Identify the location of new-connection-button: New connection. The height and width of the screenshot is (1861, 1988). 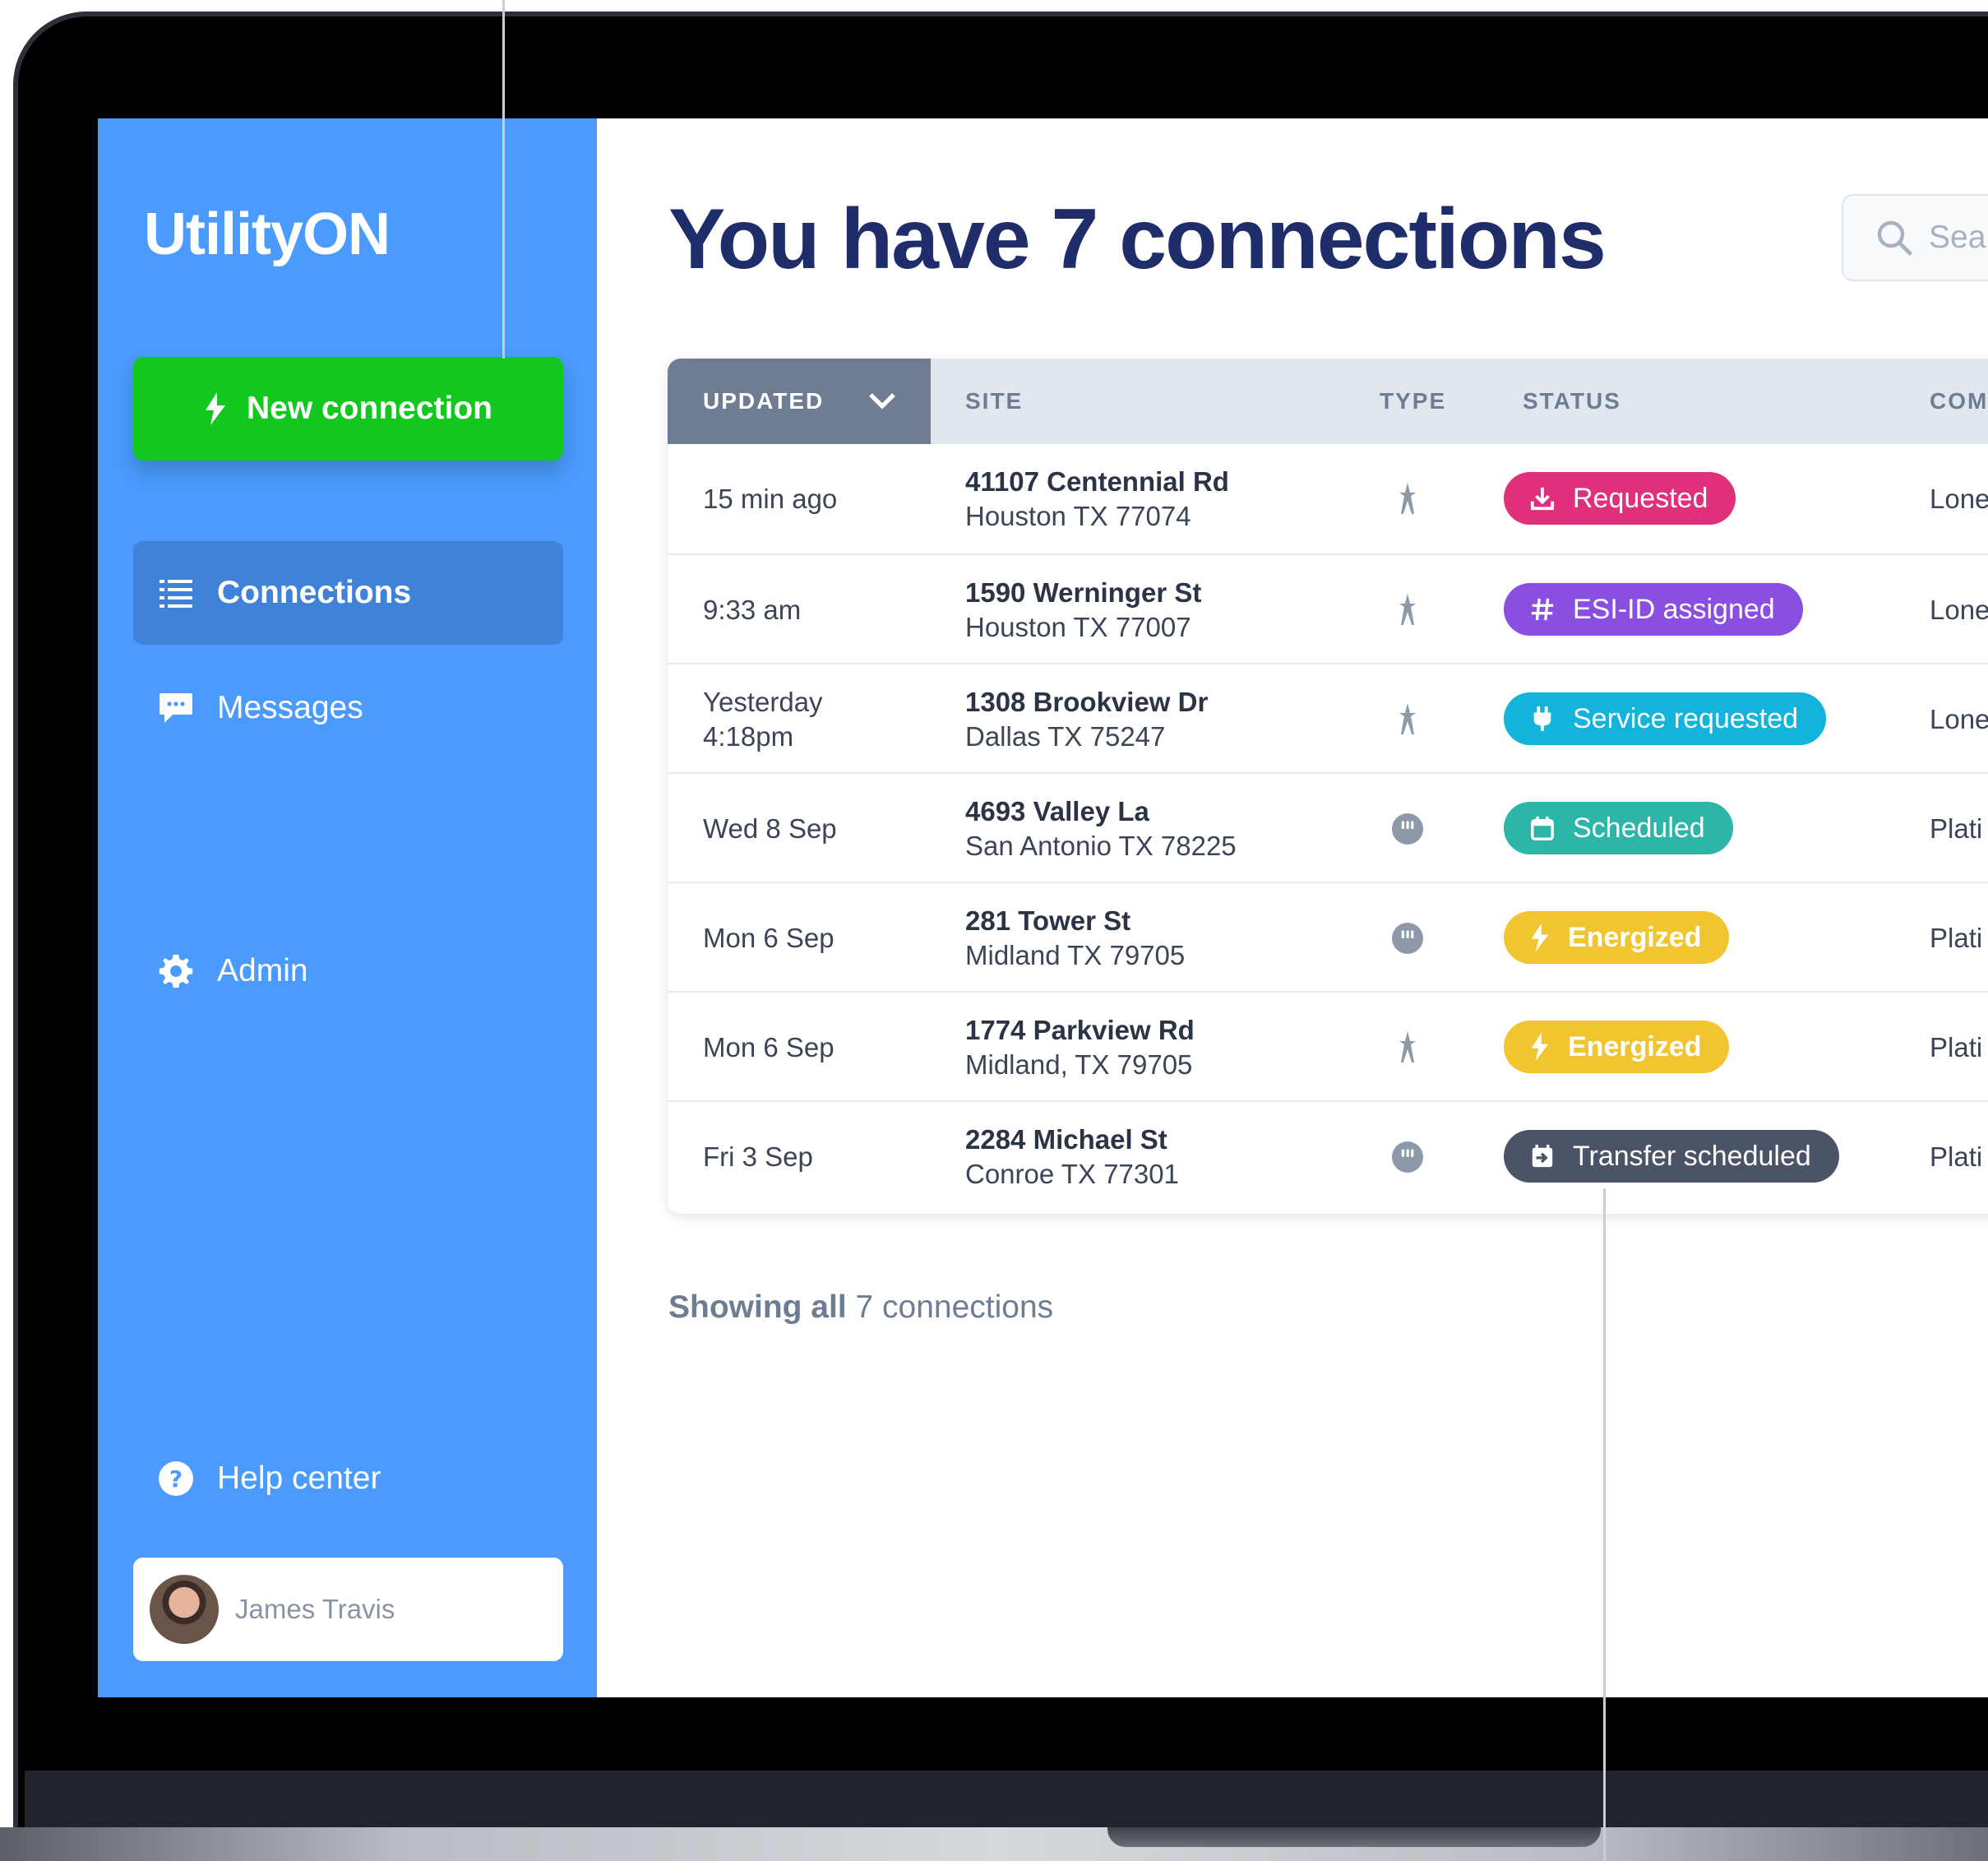
(348, 409).